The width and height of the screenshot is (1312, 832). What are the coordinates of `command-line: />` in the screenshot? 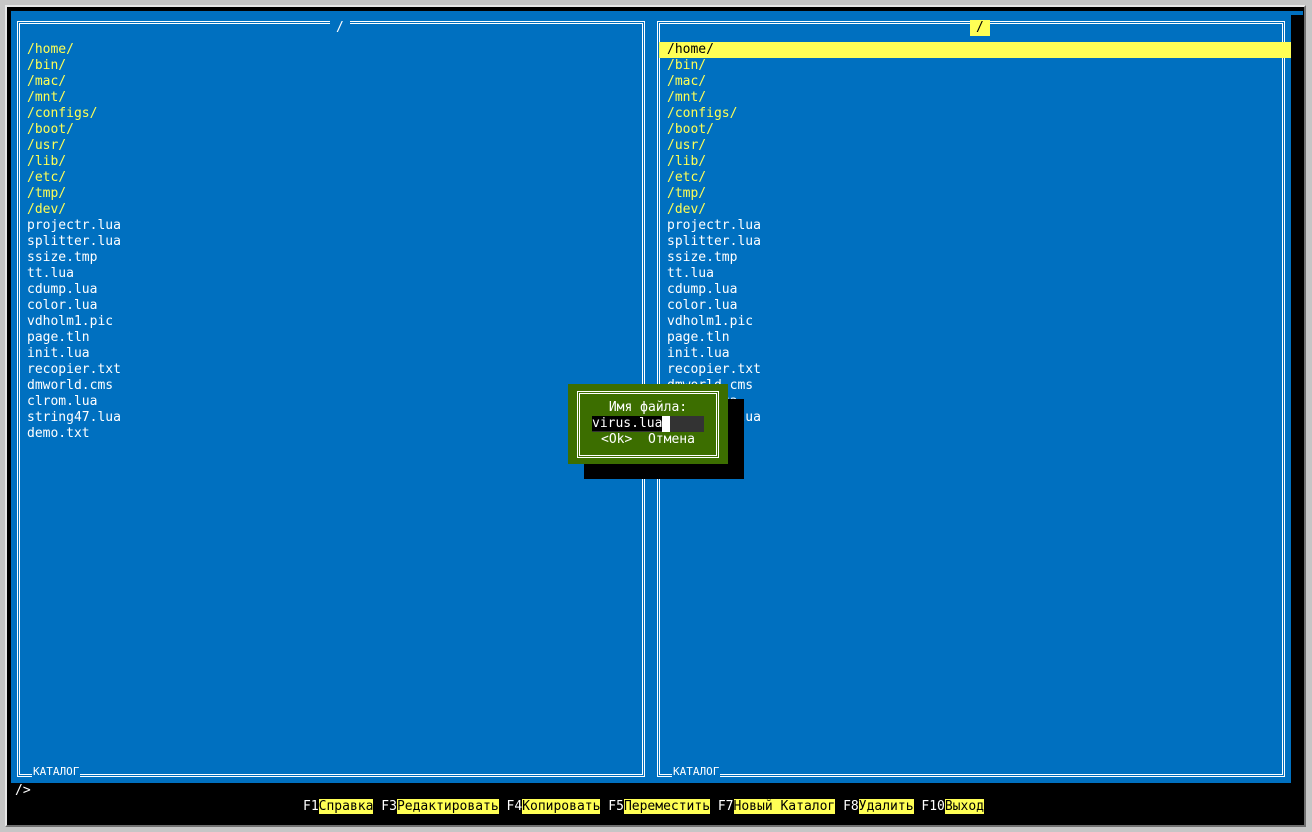 It's located at (23, 791).